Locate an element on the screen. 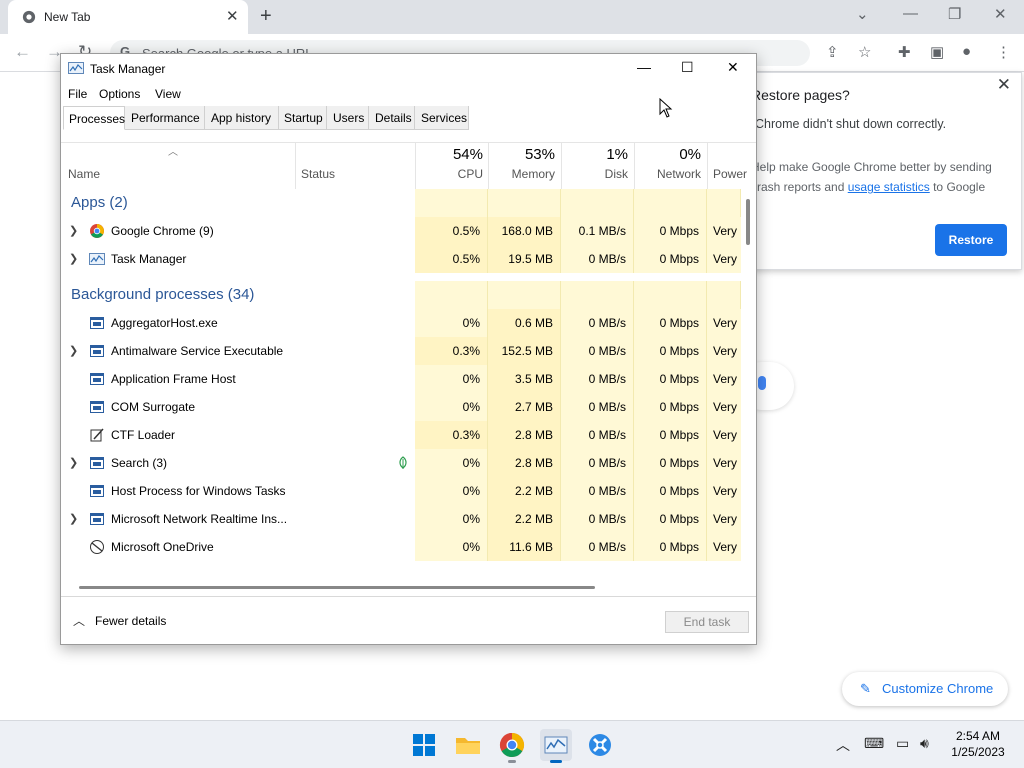  start-button is located at coordinates (424, 745).